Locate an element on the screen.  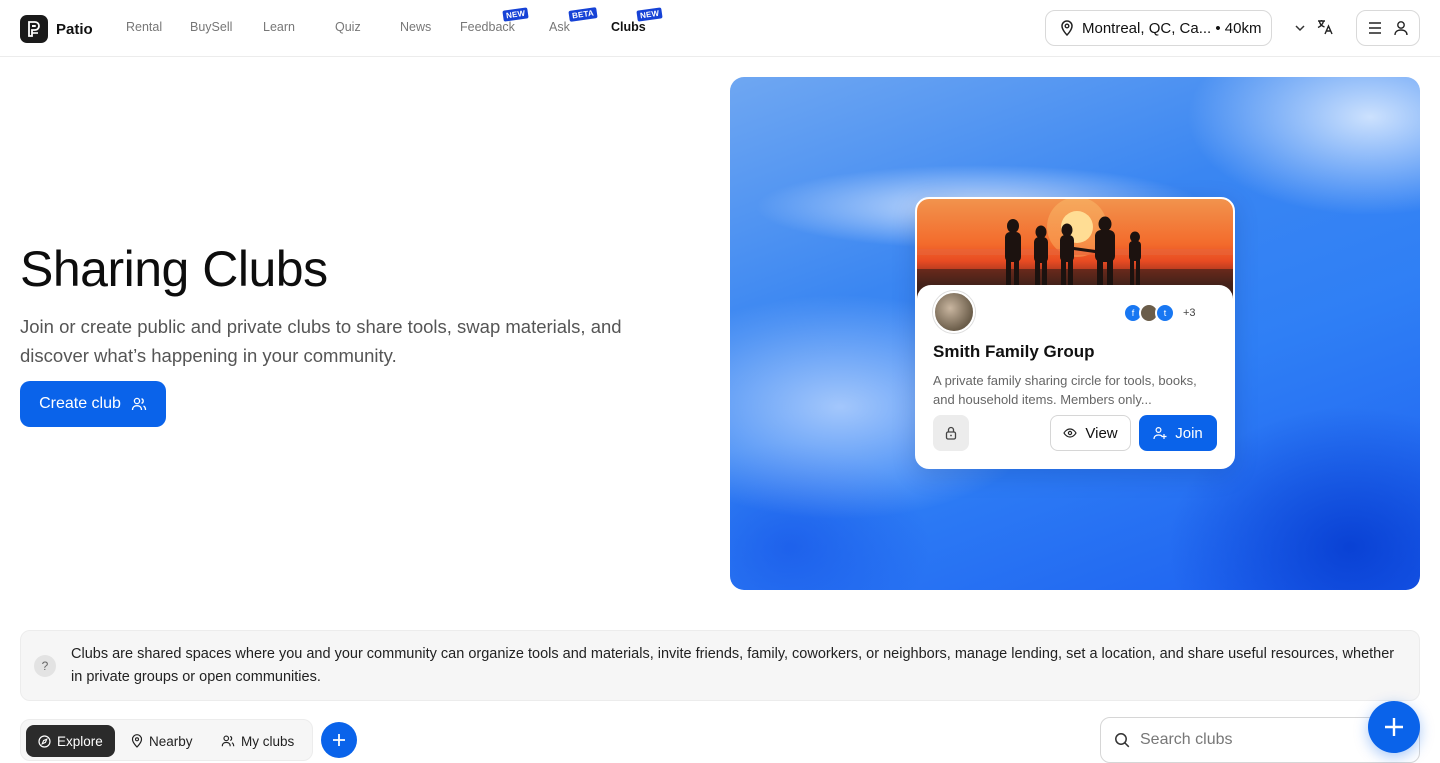
translate-button is located at coordinates (1325, 29).